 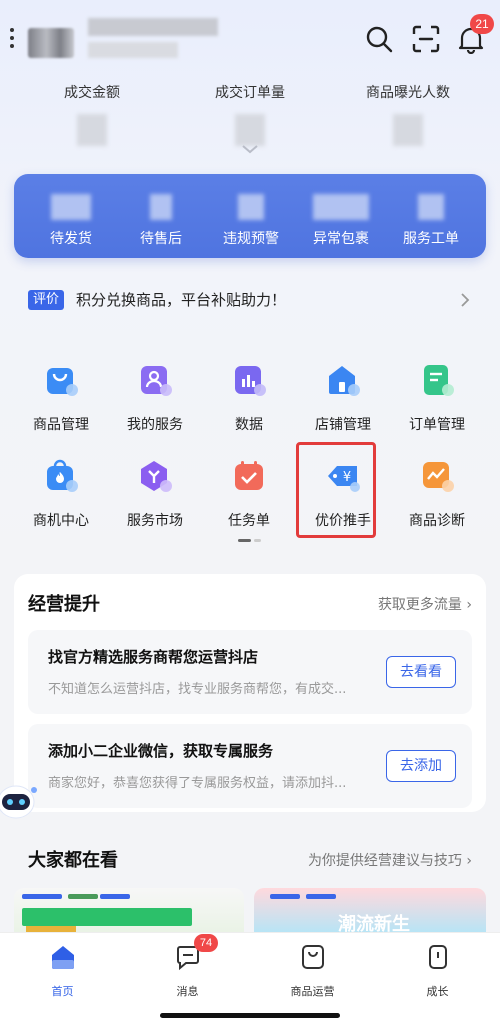 What do you see at coordinates (374, 922) in the screenshot?
I see `thumb-title: 潮流新生` at bounding box center [374, 922].